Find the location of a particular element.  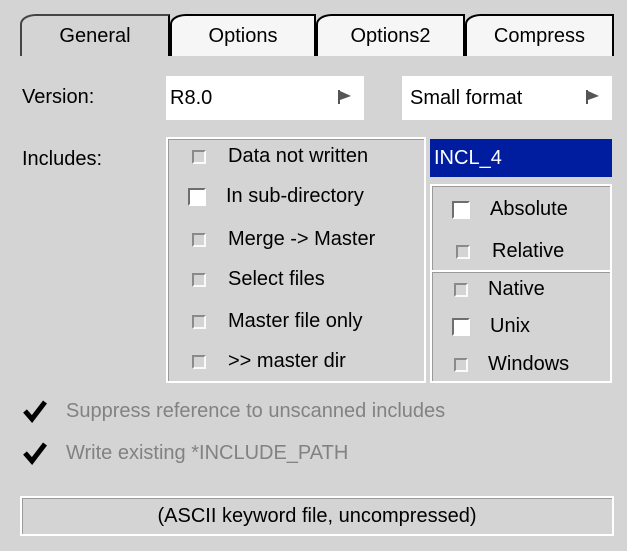

tab-options: Options is located at coordinates (243, 35).